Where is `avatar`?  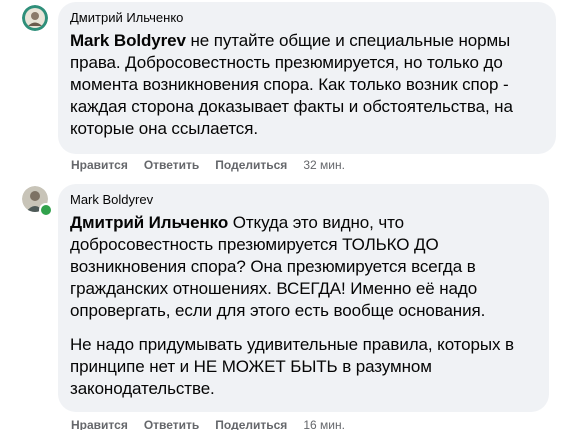 avatar is located at coordinates (35, 18).